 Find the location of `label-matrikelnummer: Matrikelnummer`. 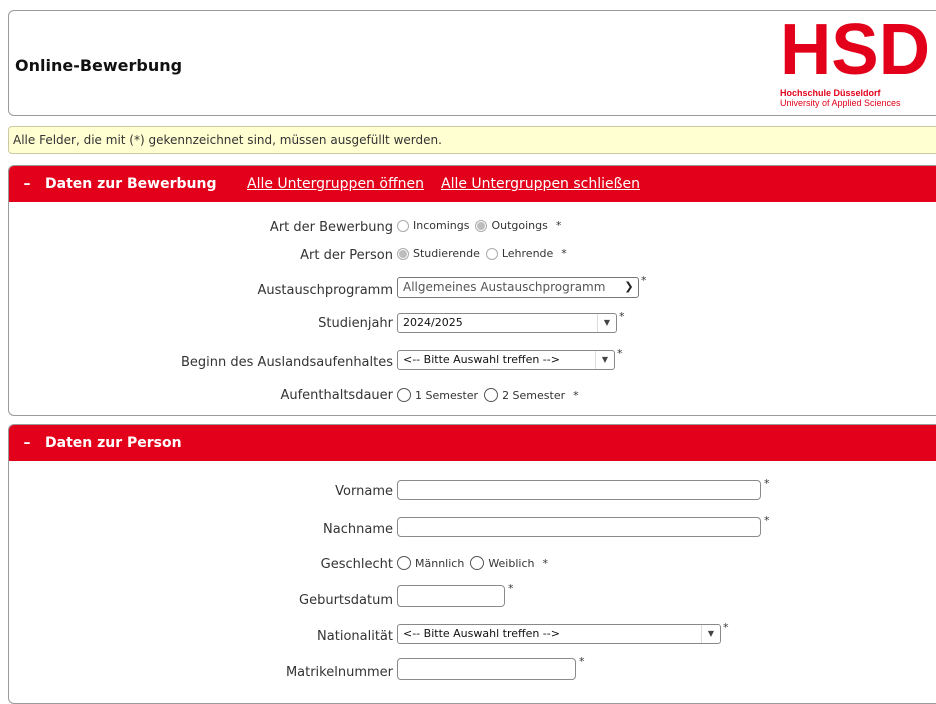

label-matrikelnummer: Matrikelnummer is located at coordinates (339, 672).